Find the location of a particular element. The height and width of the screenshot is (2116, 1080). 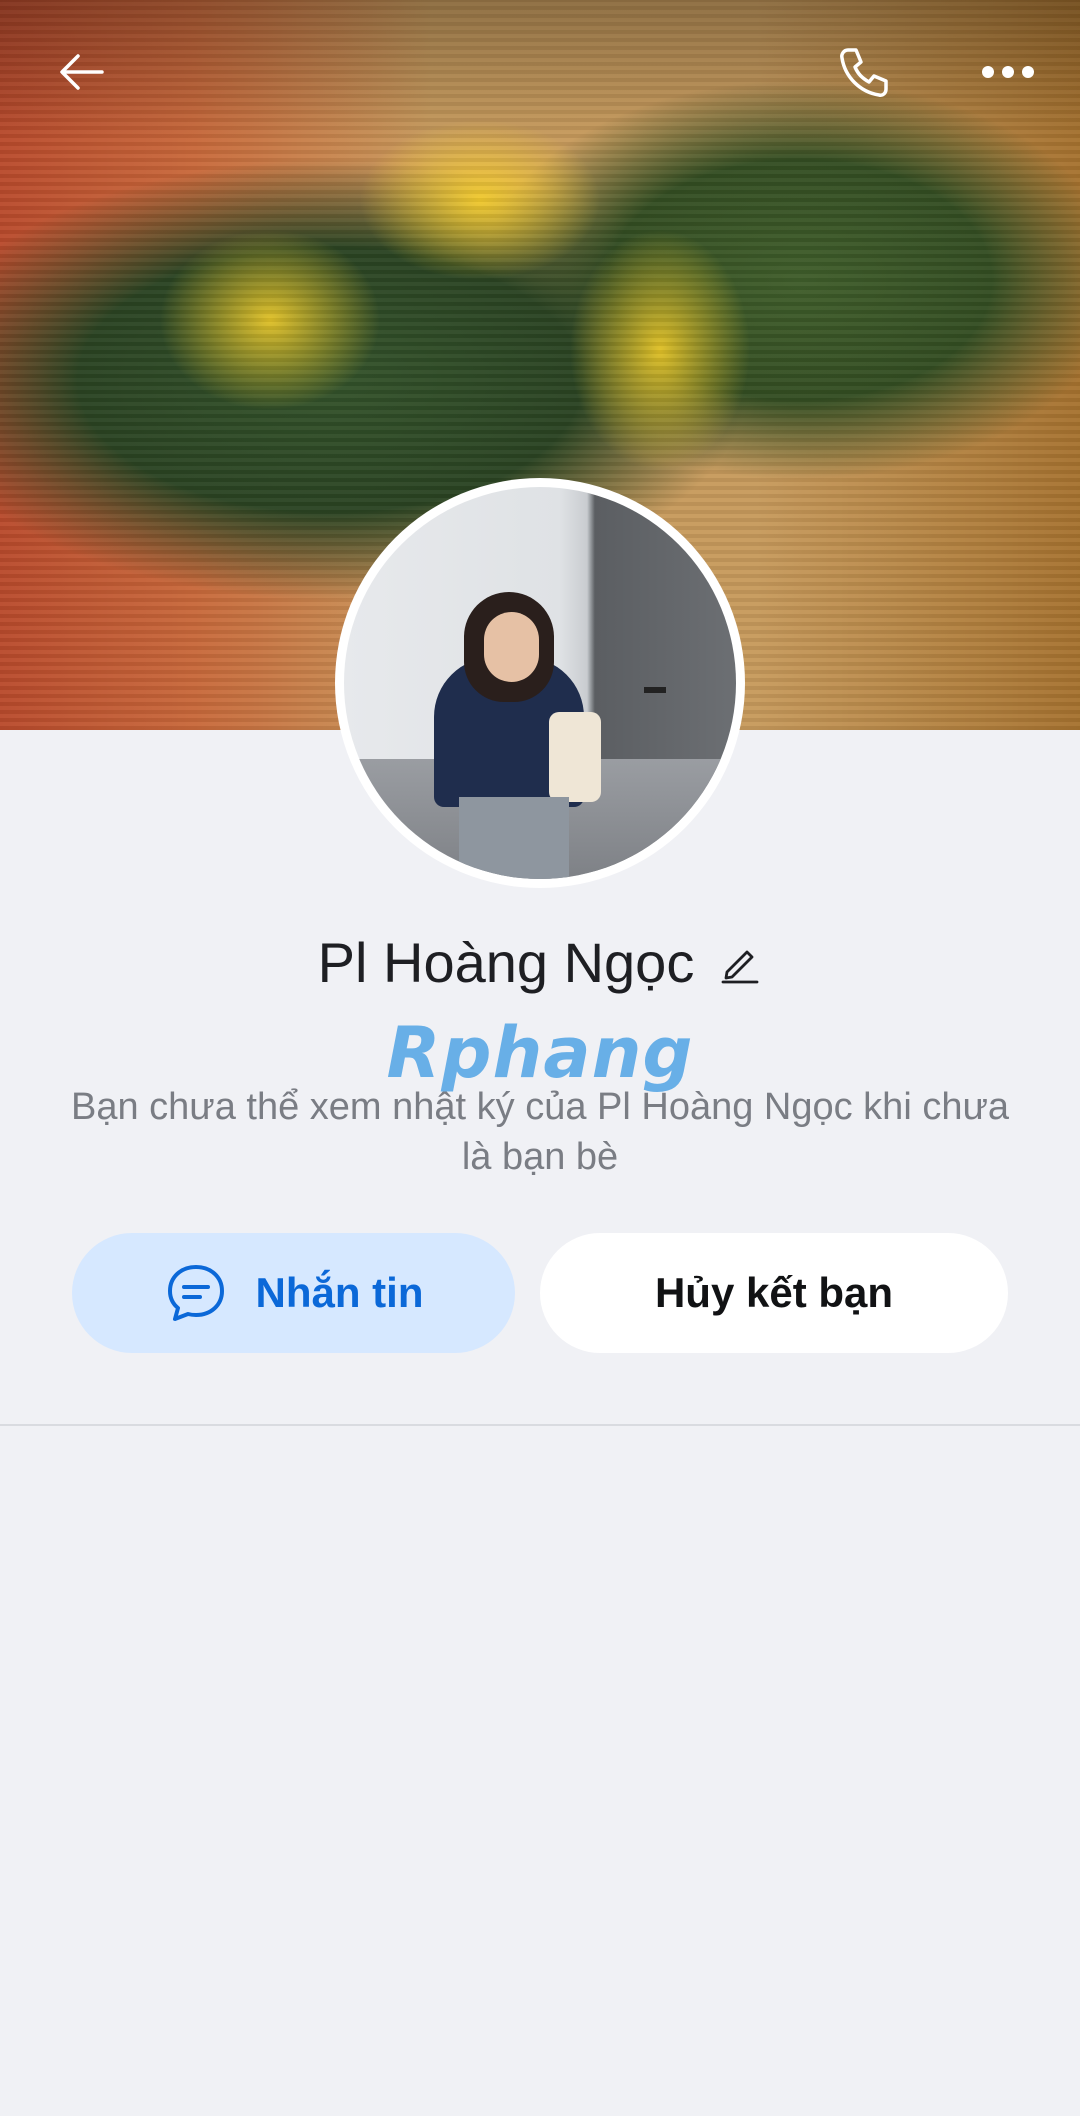

chat-bubble-icon is located at coordinates (196, 1293).